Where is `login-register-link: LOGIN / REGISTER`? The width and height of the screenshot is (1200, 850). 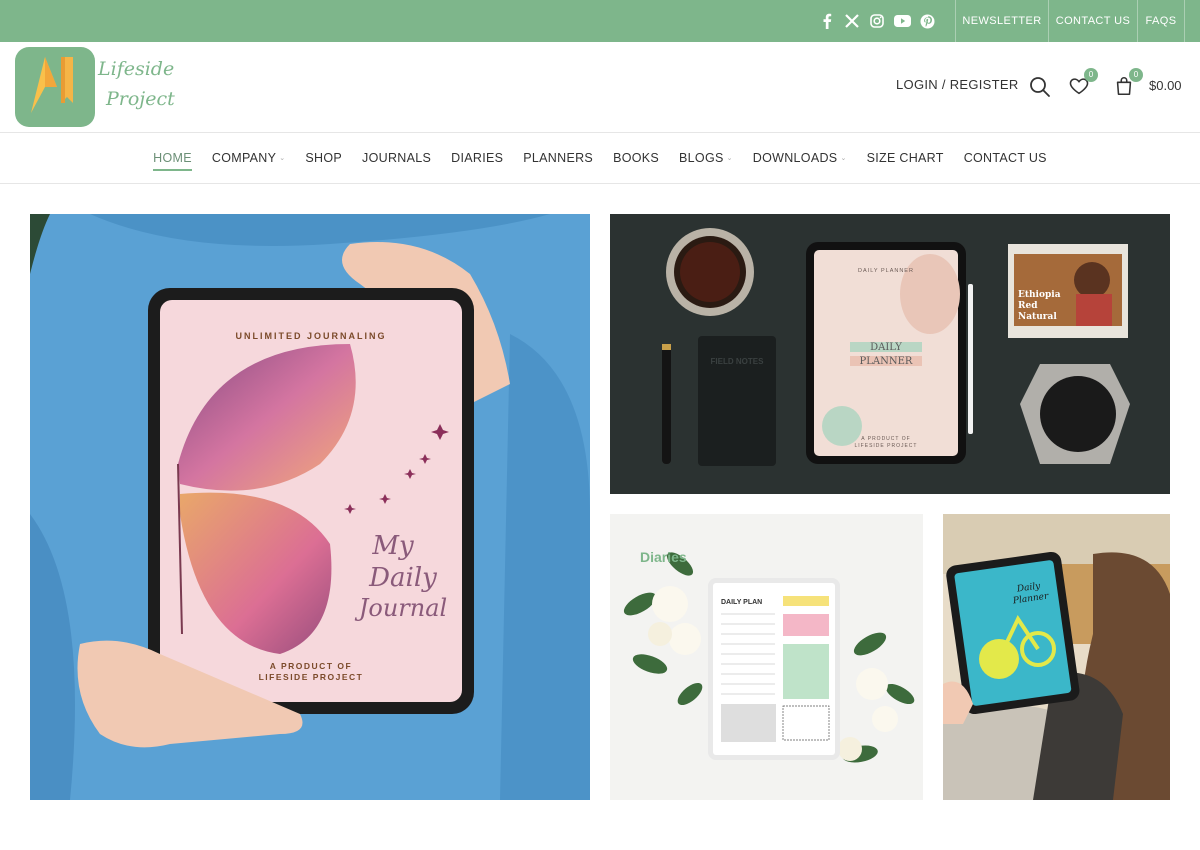
login-register-link: LOGIN / REGISTER is located at coordinates (957, 84).